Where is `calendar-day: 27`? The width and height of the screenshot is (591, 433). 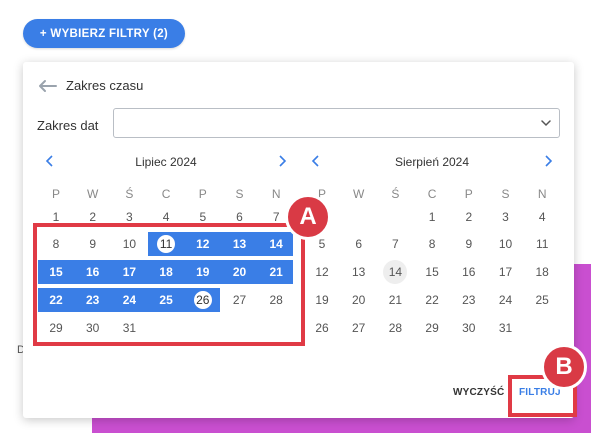 calendar-day: 27 is located at coordinates (359, 328).